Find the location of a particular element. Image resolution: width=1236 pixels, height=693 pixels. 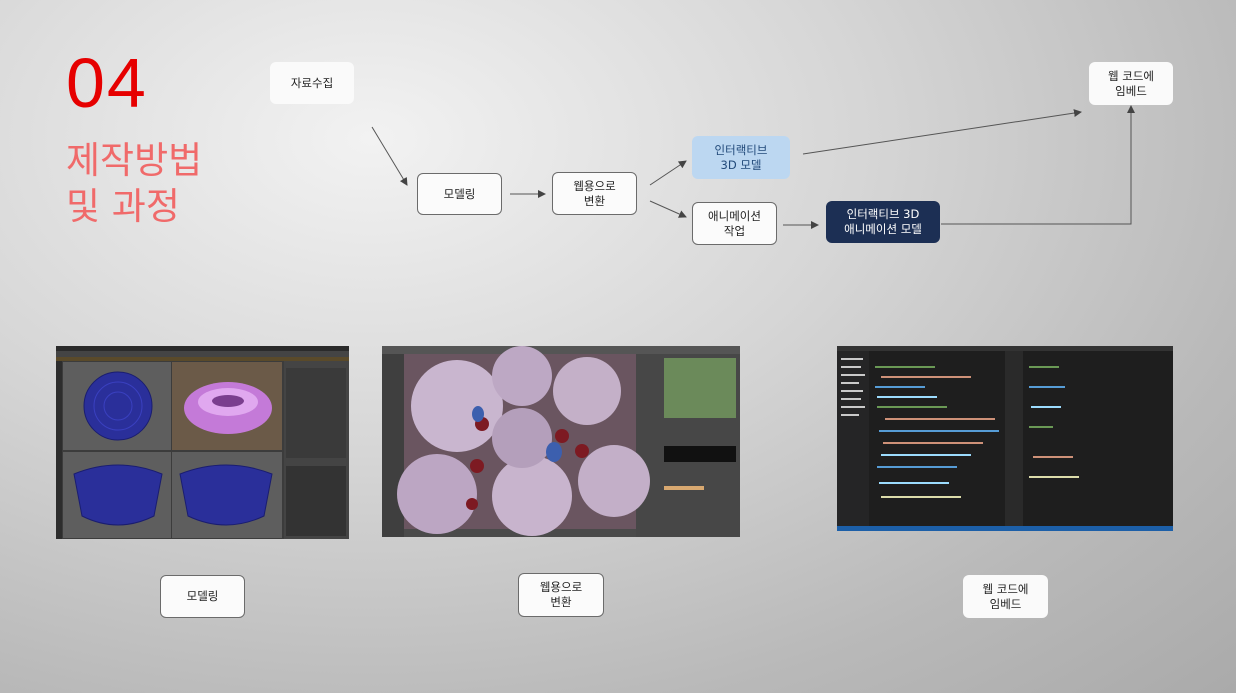

caption-convert: 웹용으로 변환 is located at coordinates (561, 595).